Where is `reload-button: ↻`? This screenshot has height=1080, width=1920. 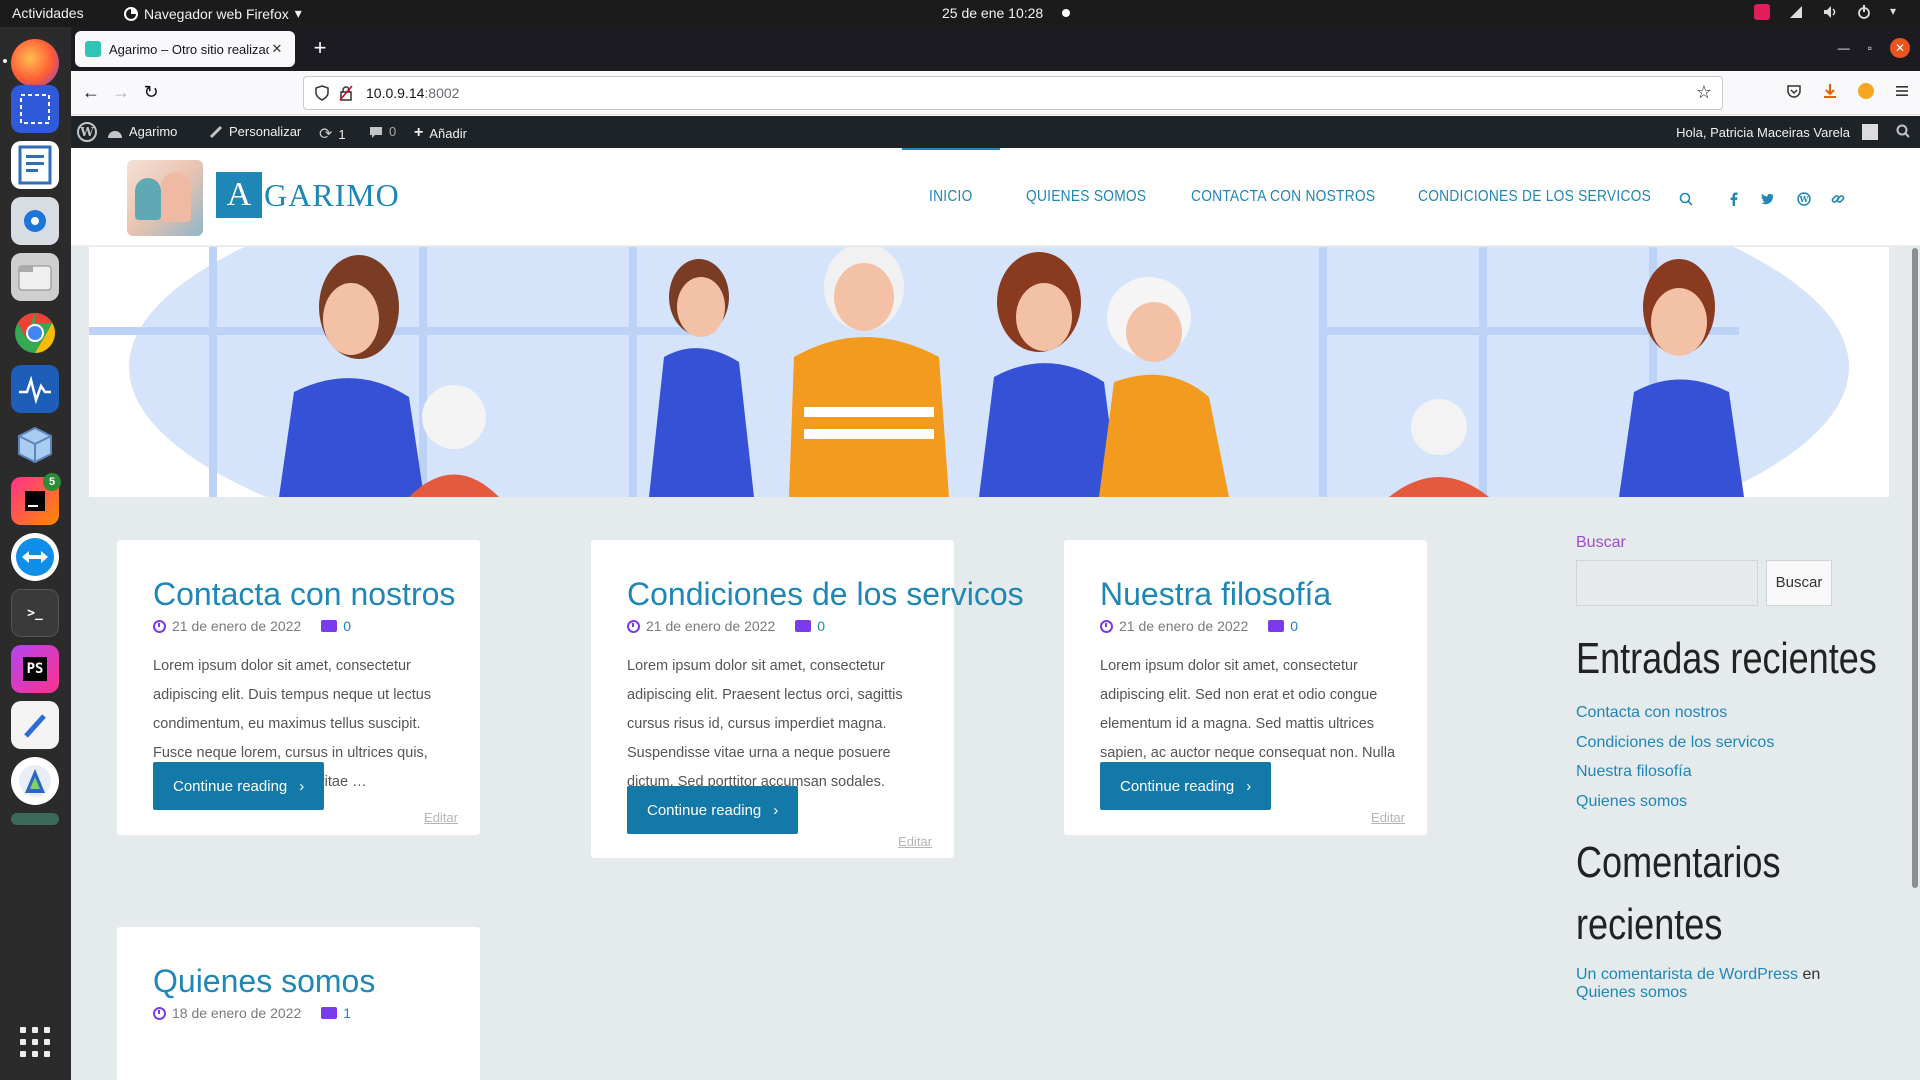 reload-button: ↻ is located at coordinates (151, 93).